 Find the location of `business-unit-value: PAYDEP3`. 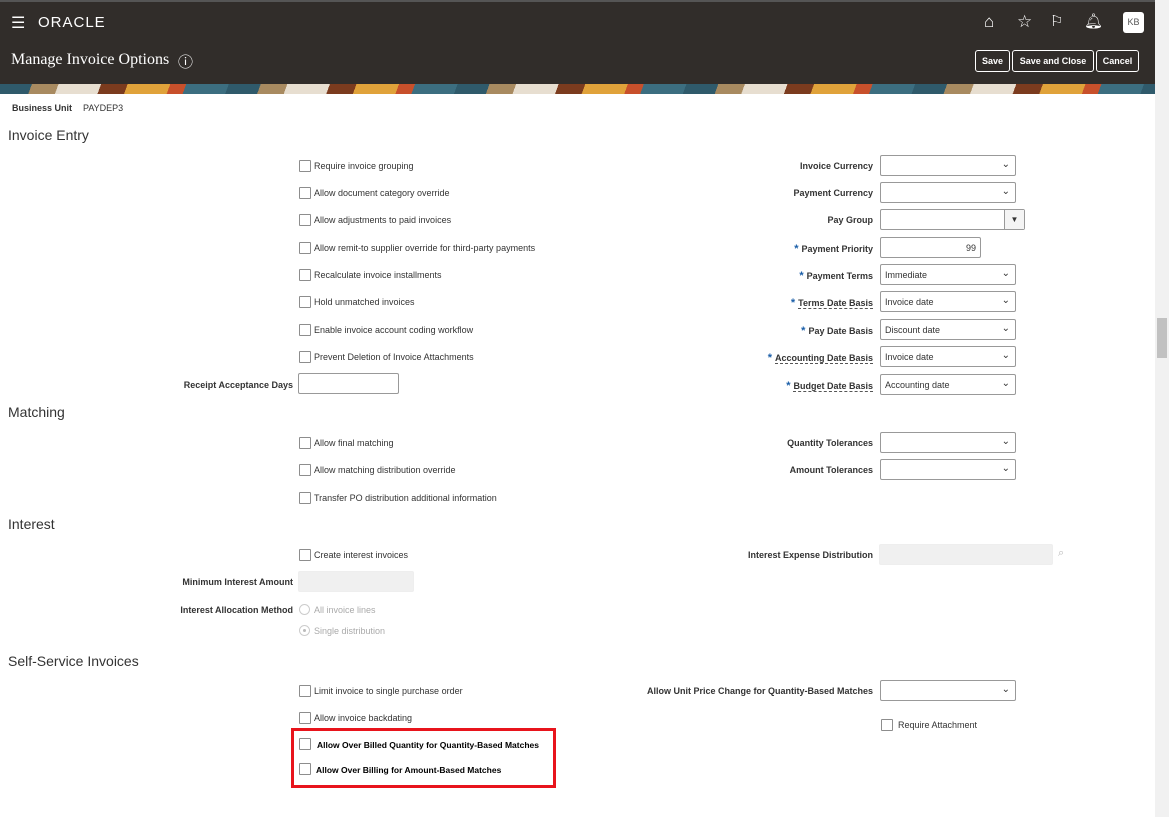

business-unit-value: PAYDEP3 is located at coordinates (103, 108).